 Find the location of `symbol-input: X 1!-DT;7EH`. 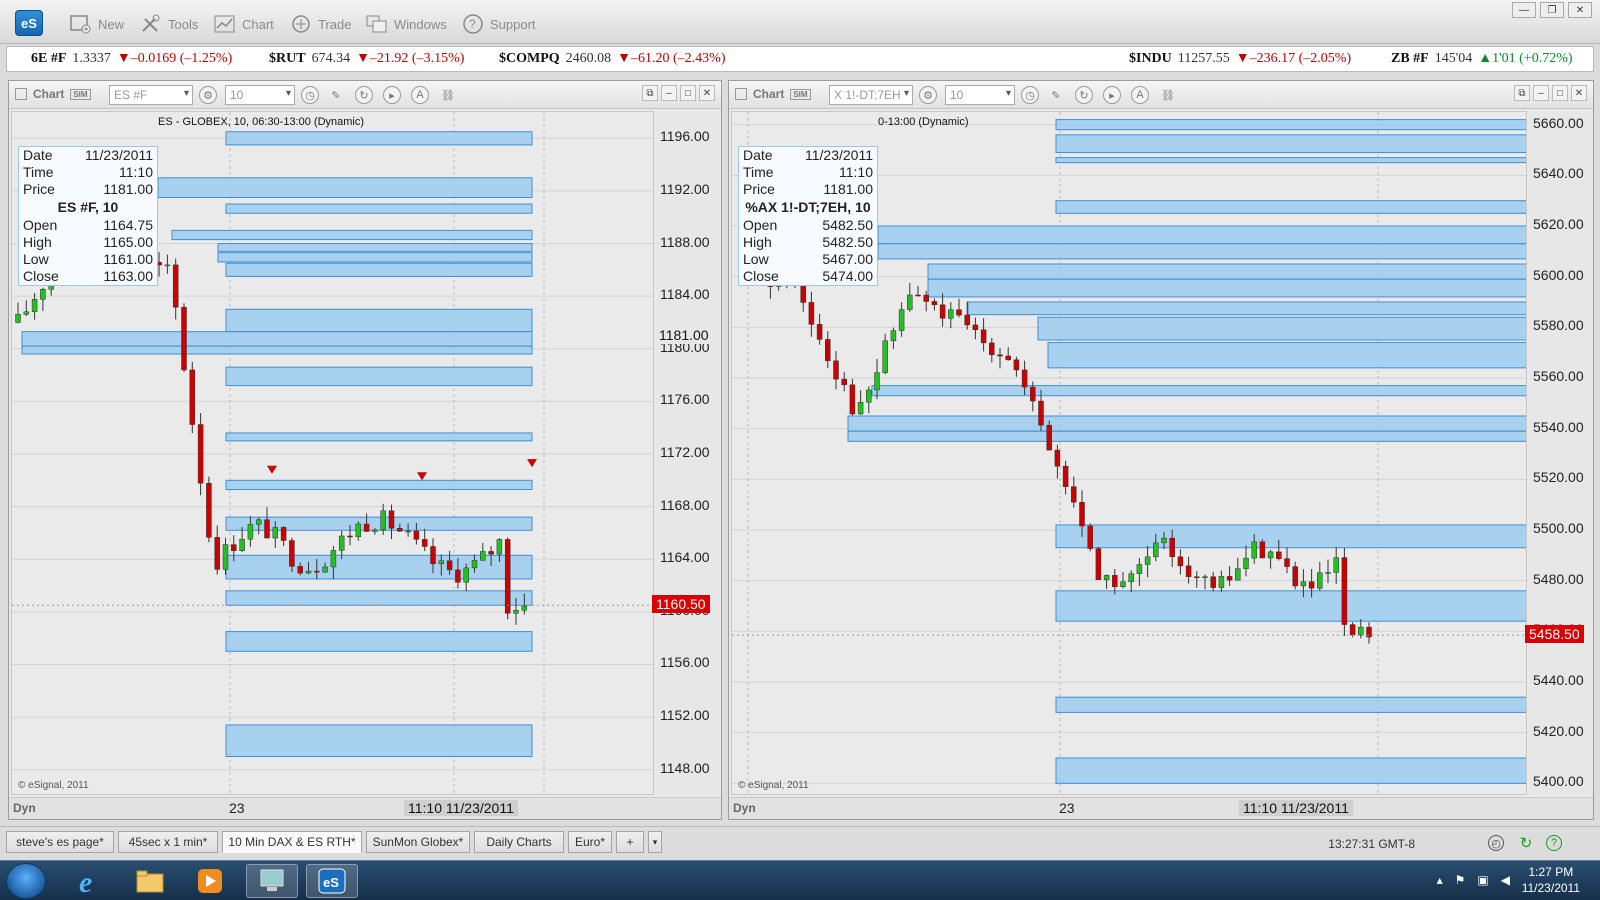

symbol-input: X 1!-DT;7EH is located at coordinates (871, 95).